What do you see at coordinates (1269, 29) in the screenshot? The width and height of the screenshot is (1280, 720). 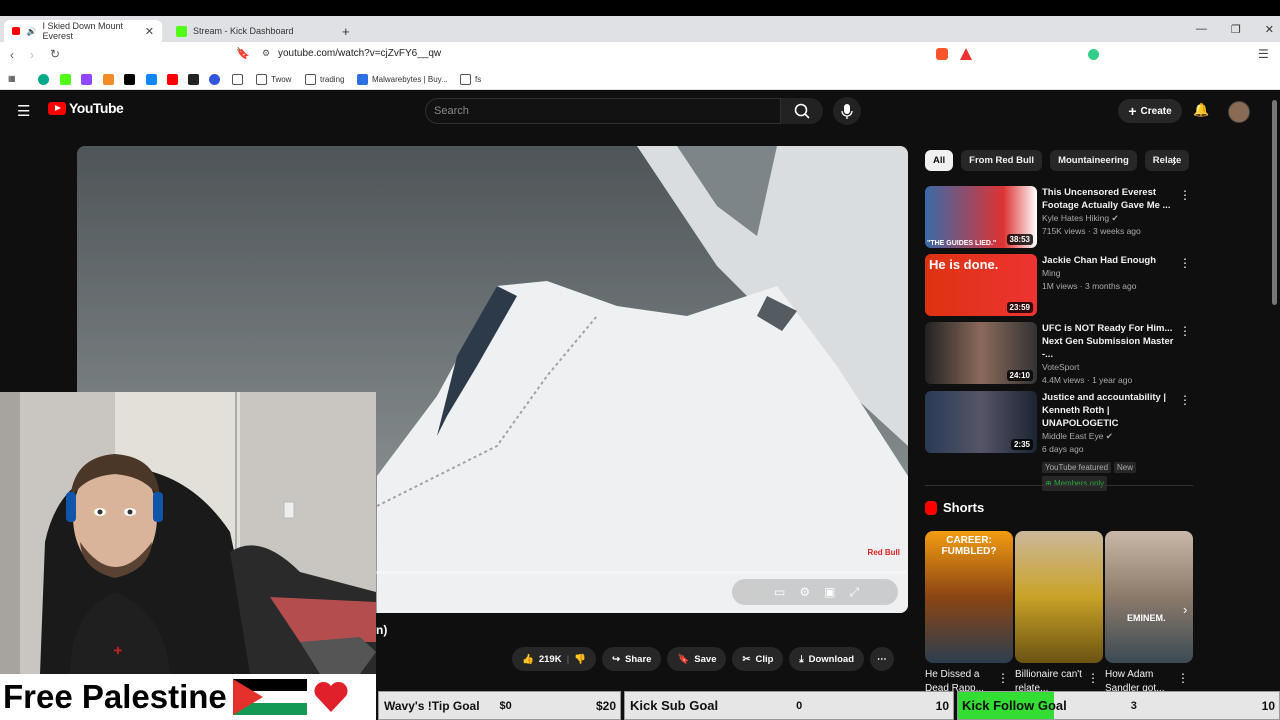 I see `close-window-icon: ✕` at bounding box center [1269, 29].